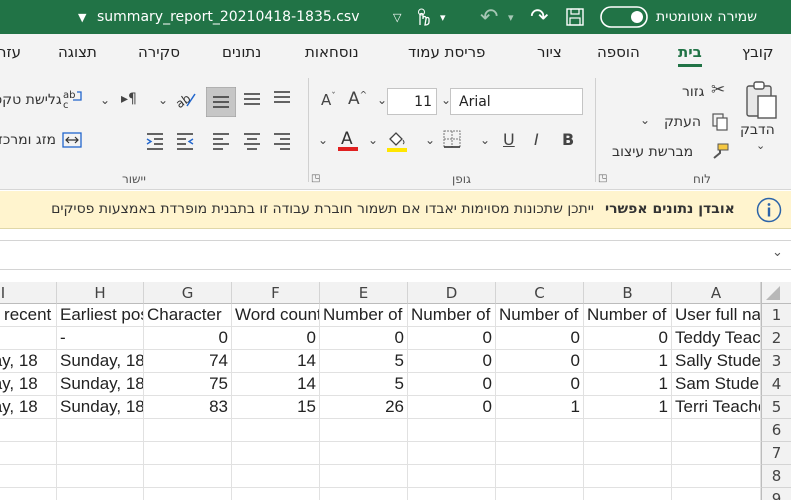  Describe the element at coordinates (315, 178) in the screenshot. I see `font-launcher-icon: ◳` at that location.